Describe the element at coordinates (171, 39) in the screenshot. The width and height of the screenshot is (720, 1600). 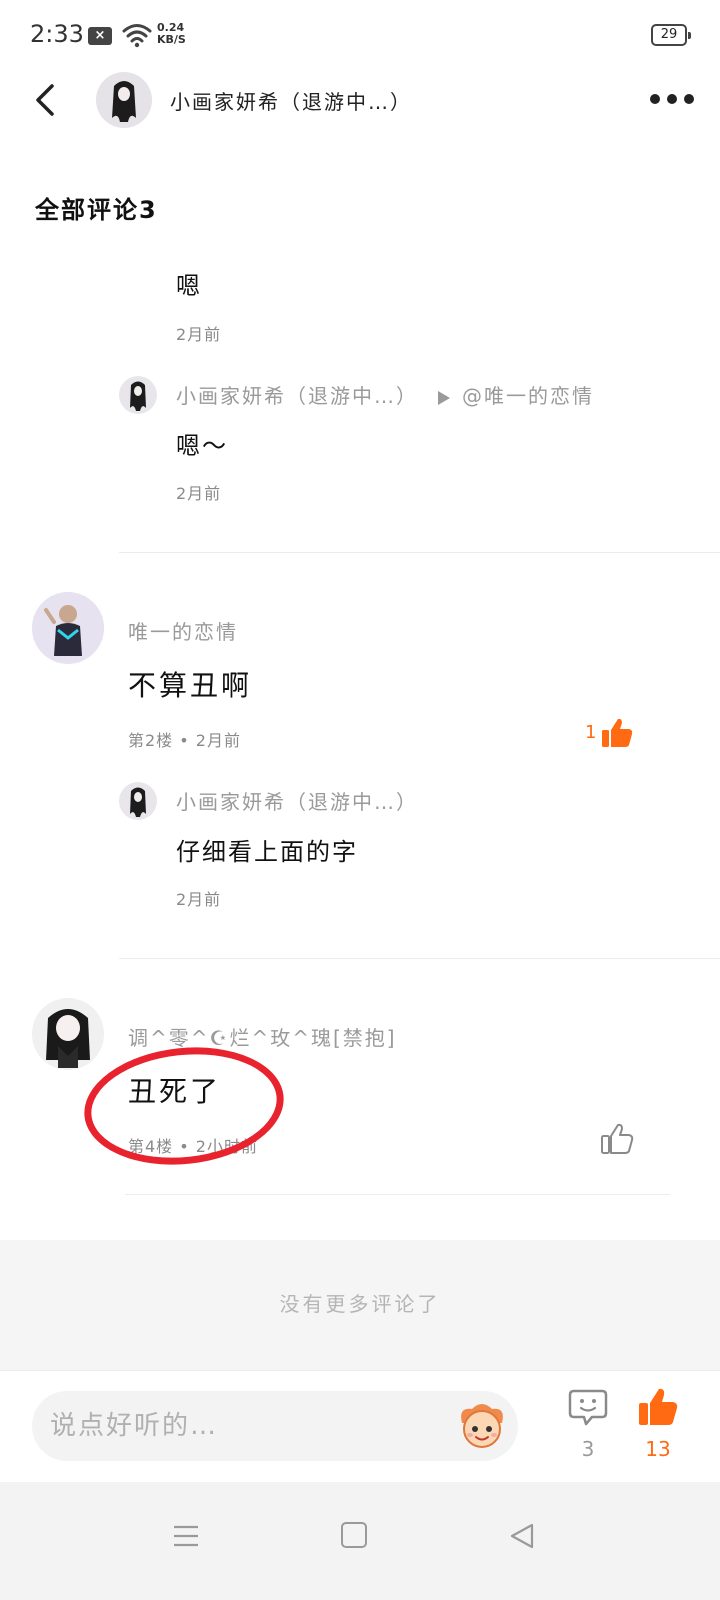
I see `net-speed-unit: KB/S` at that location.